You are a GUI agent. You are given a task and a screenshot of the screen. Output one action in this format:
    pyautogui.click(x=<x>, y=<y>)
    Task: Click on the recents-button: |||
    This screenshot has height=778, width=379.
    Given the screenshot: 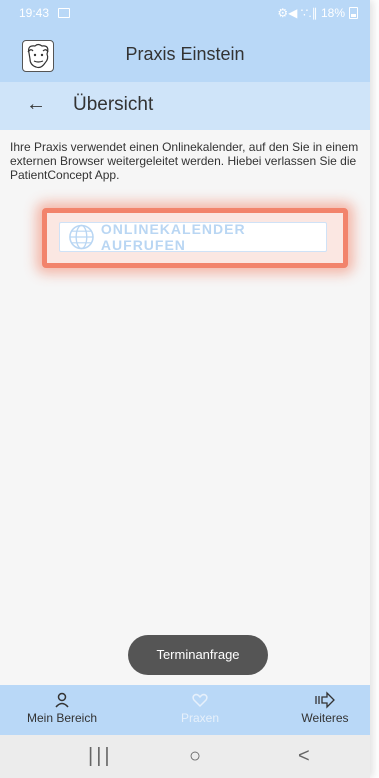 What is the action you would take?
    pyautogui.click(x=100, y=756)
    